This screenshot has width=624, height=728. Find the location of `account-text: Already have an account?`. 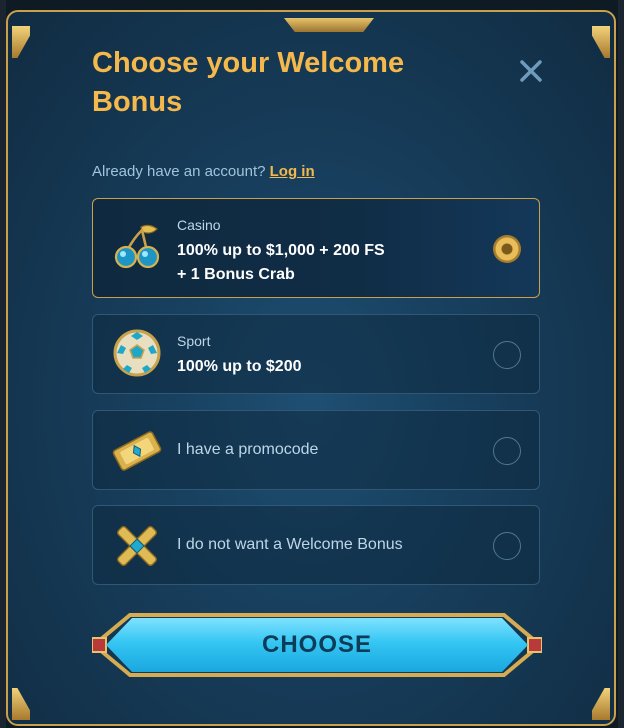

account-text: Already have an account? is located at coordinates (179, 171).